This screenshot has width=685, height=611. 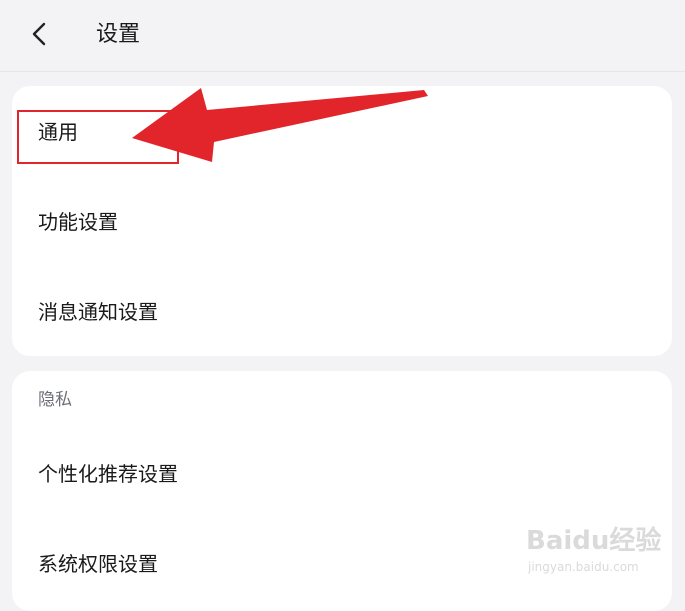 I want to click on settings-item-general: 通用, so click(x=342, y=131).